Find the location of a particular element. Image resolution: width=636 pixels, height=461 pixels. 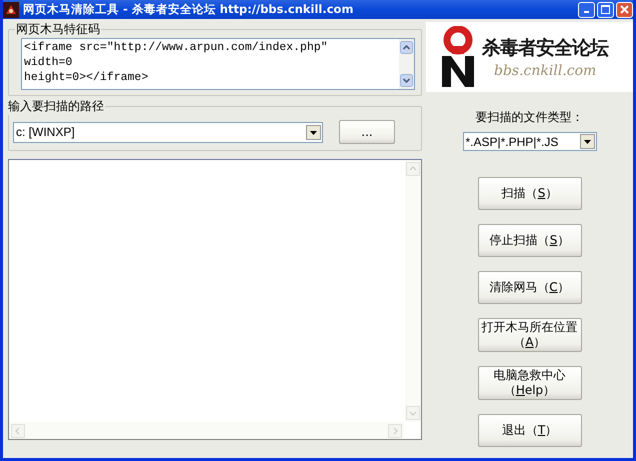

vertical-scrollbar is located at coordinates (406, 64).